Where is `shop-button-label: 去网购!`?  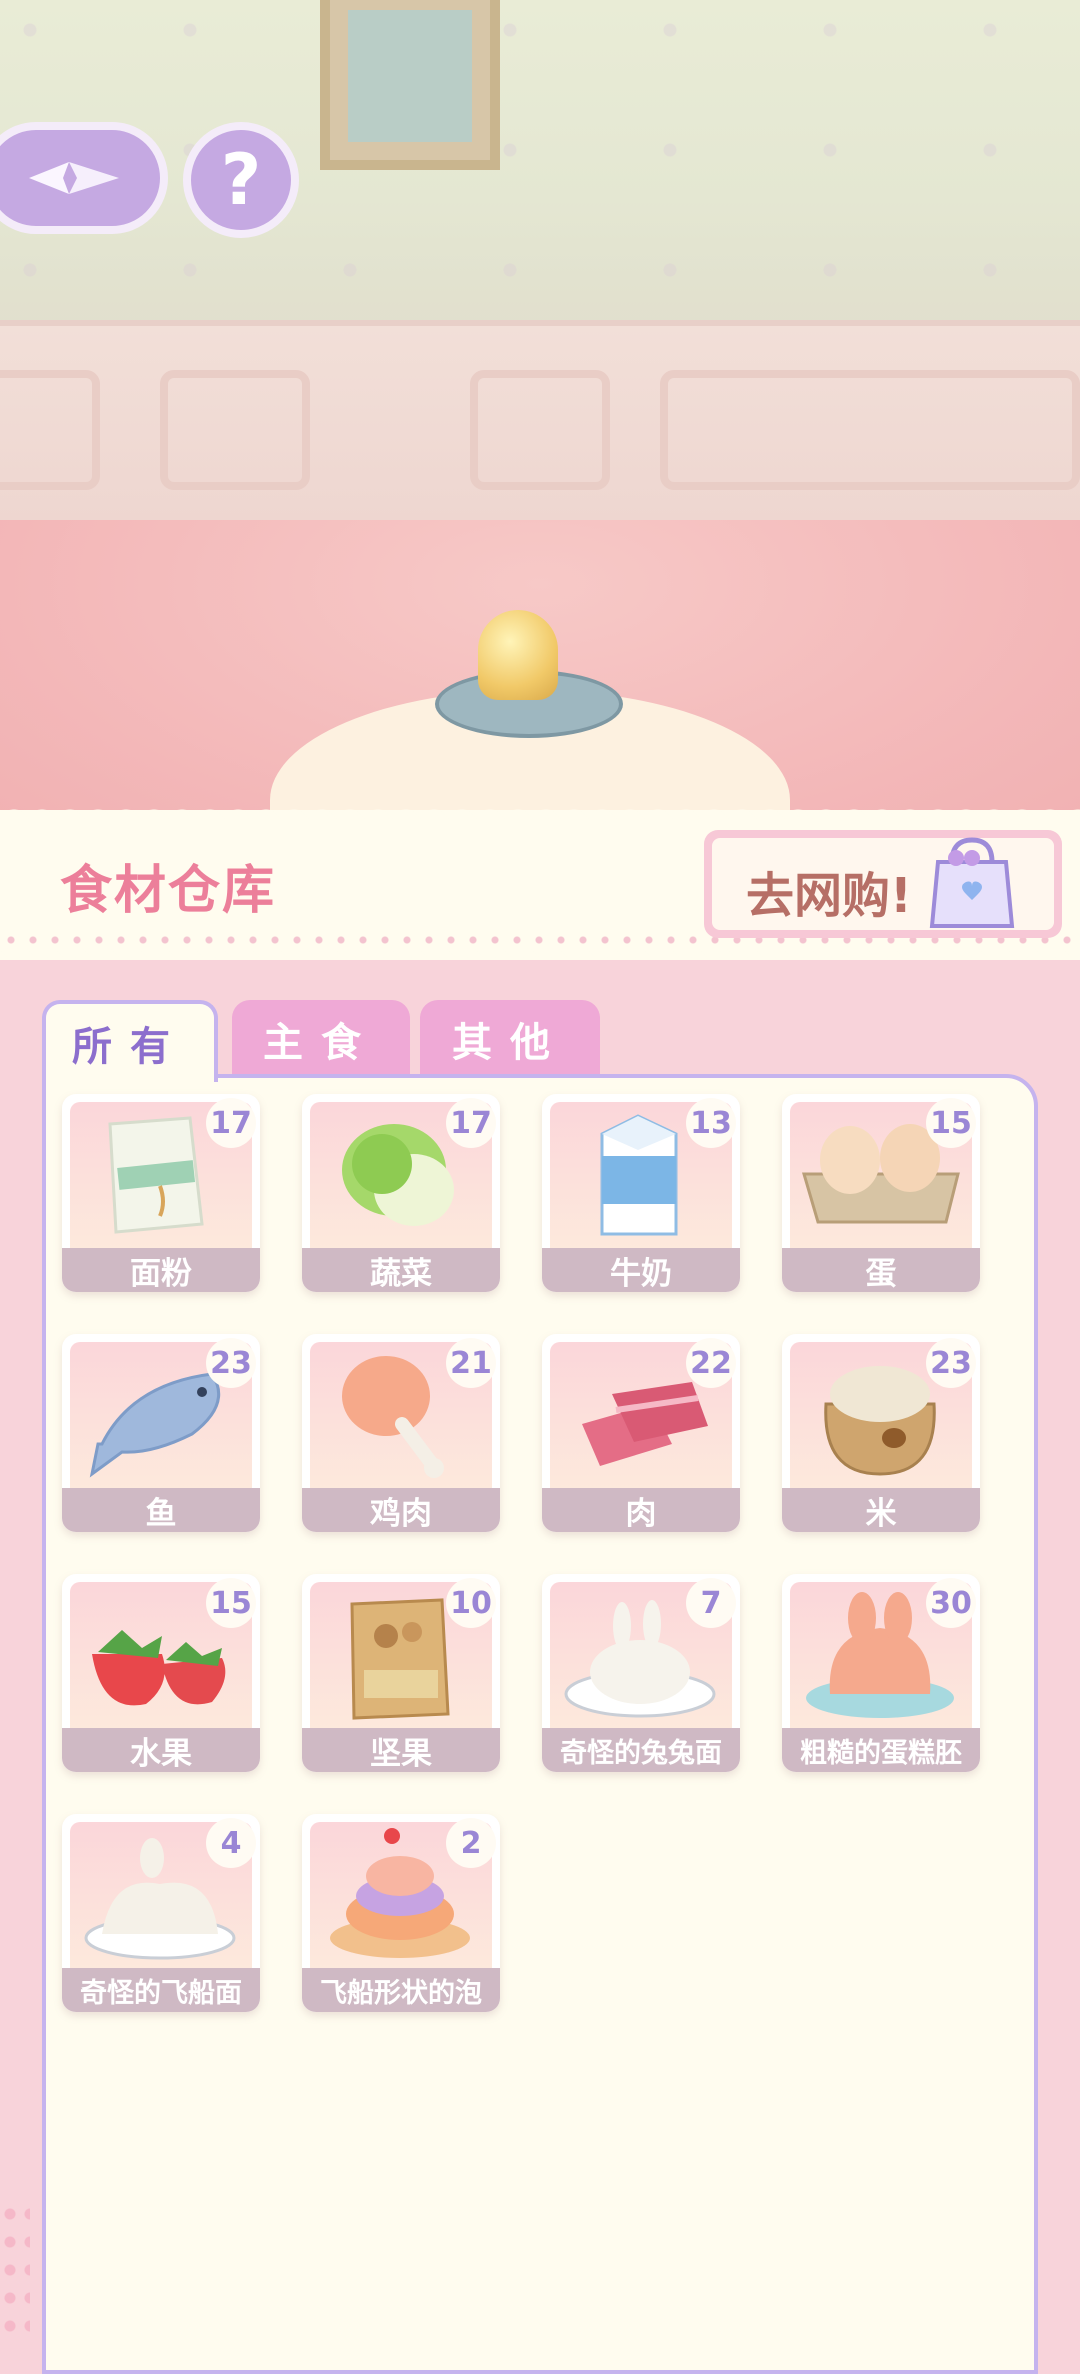
shop-button-label: 去网购! is located at coordinates (829, 896).